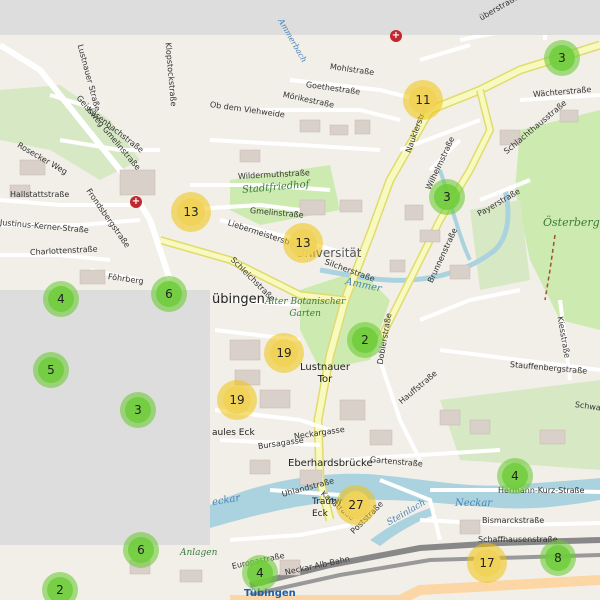  Describe the element at coordinates (513, 520) in the screenshot. I see `street-label-bismarck: Bismarckstraße` at that location.